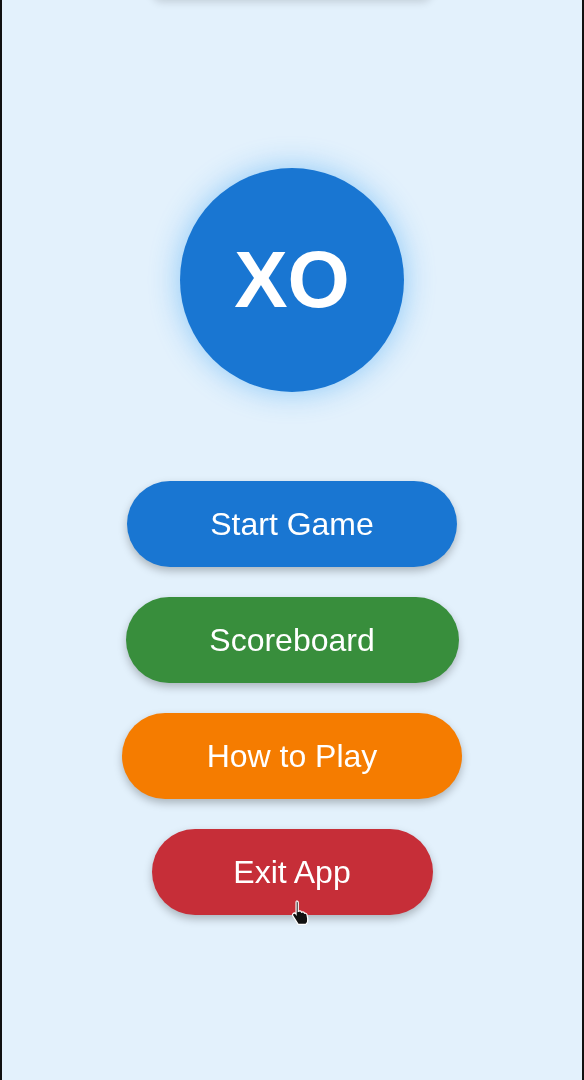  I want to click on pointer-cursor-icon, so click(299, 912).